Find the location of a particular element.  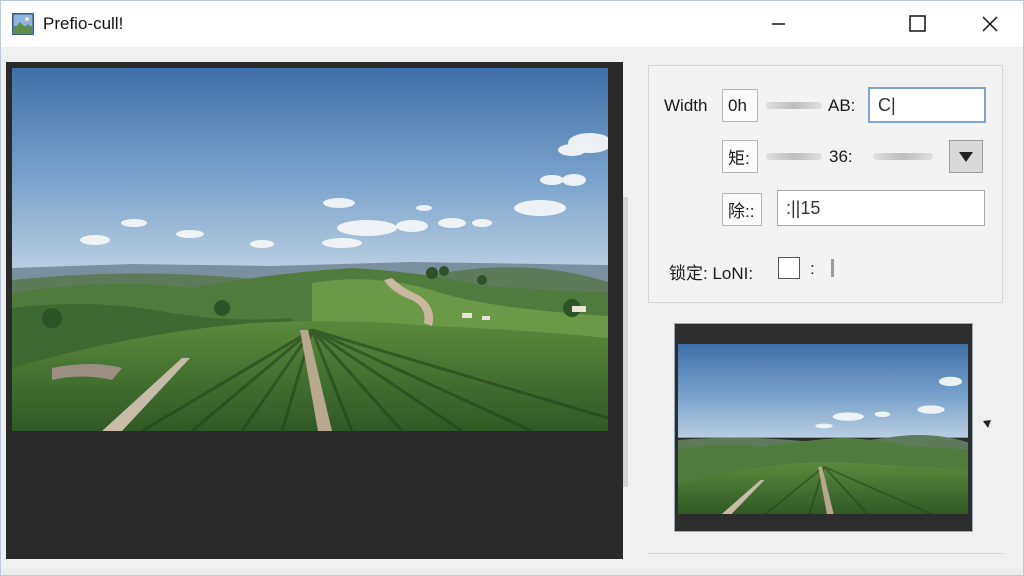

remove-input: :||15 is located at coordinates (881, 208).